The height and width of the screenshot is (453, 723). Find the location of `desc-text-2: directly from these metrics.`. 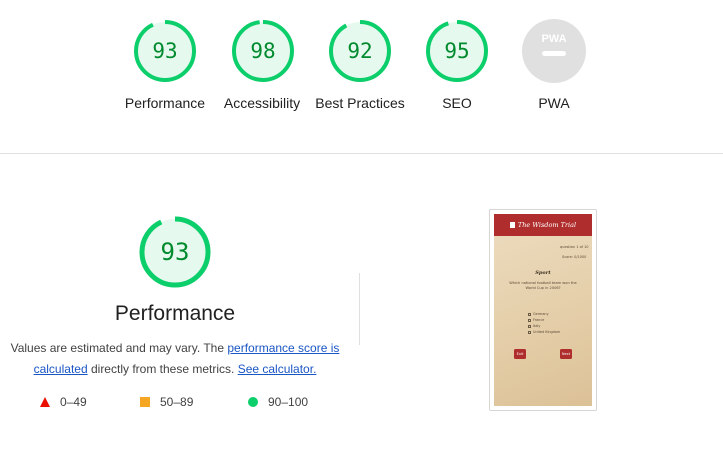

desc-text-2: directly from these metrics. is located at coordinates (162, 369).